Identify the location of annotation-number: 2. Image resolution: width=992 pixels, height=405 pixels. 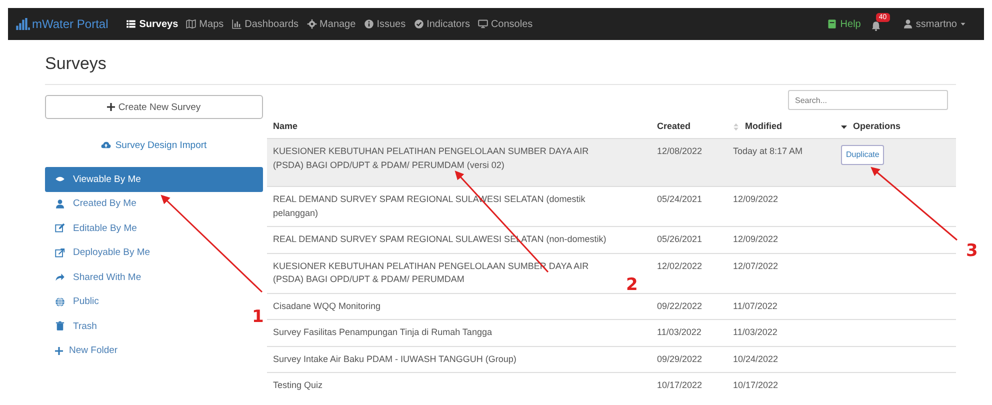
(632, 285).